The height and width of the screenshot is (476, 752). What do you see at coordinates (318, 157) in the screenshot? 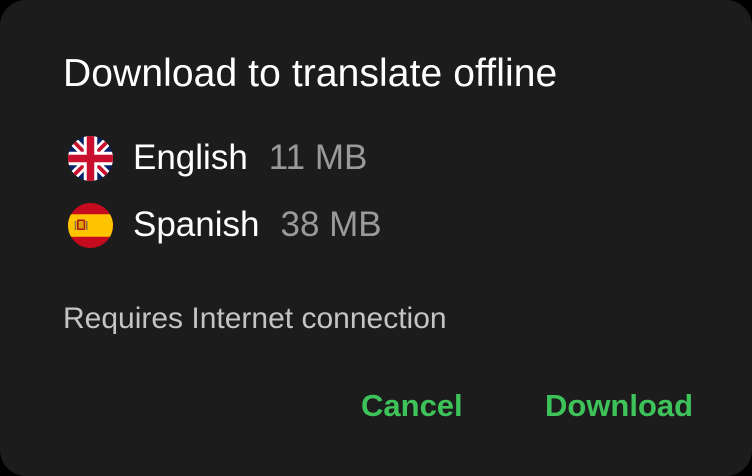
I see `language-size: 11 MB` at bounding box center [318, 157].